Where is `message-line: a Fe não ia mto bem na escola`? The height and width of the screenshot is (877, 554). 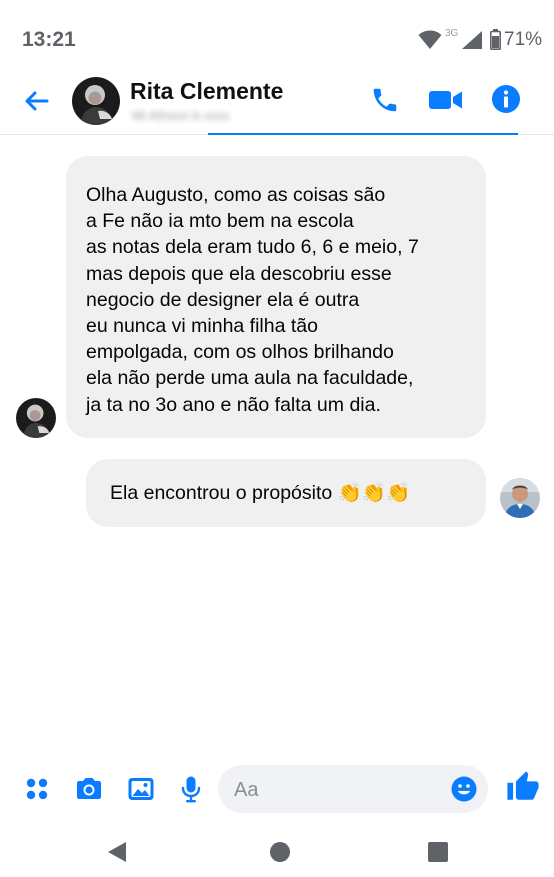 message-line: a Fe não ia mto bem na escola is located at coordinates (220, 221).